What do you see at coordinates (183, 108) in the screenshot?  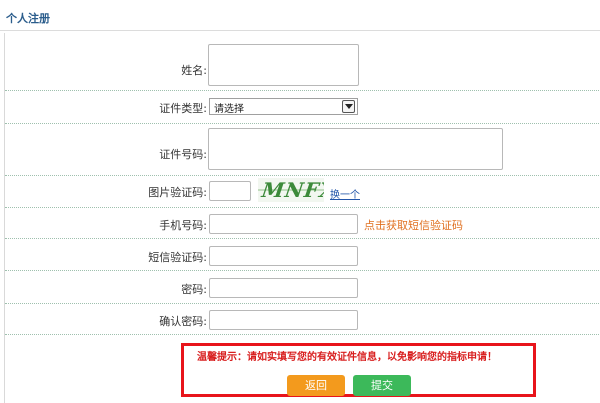 I see `id-type-label: 证件类型:` at bounding box center [183, 108].